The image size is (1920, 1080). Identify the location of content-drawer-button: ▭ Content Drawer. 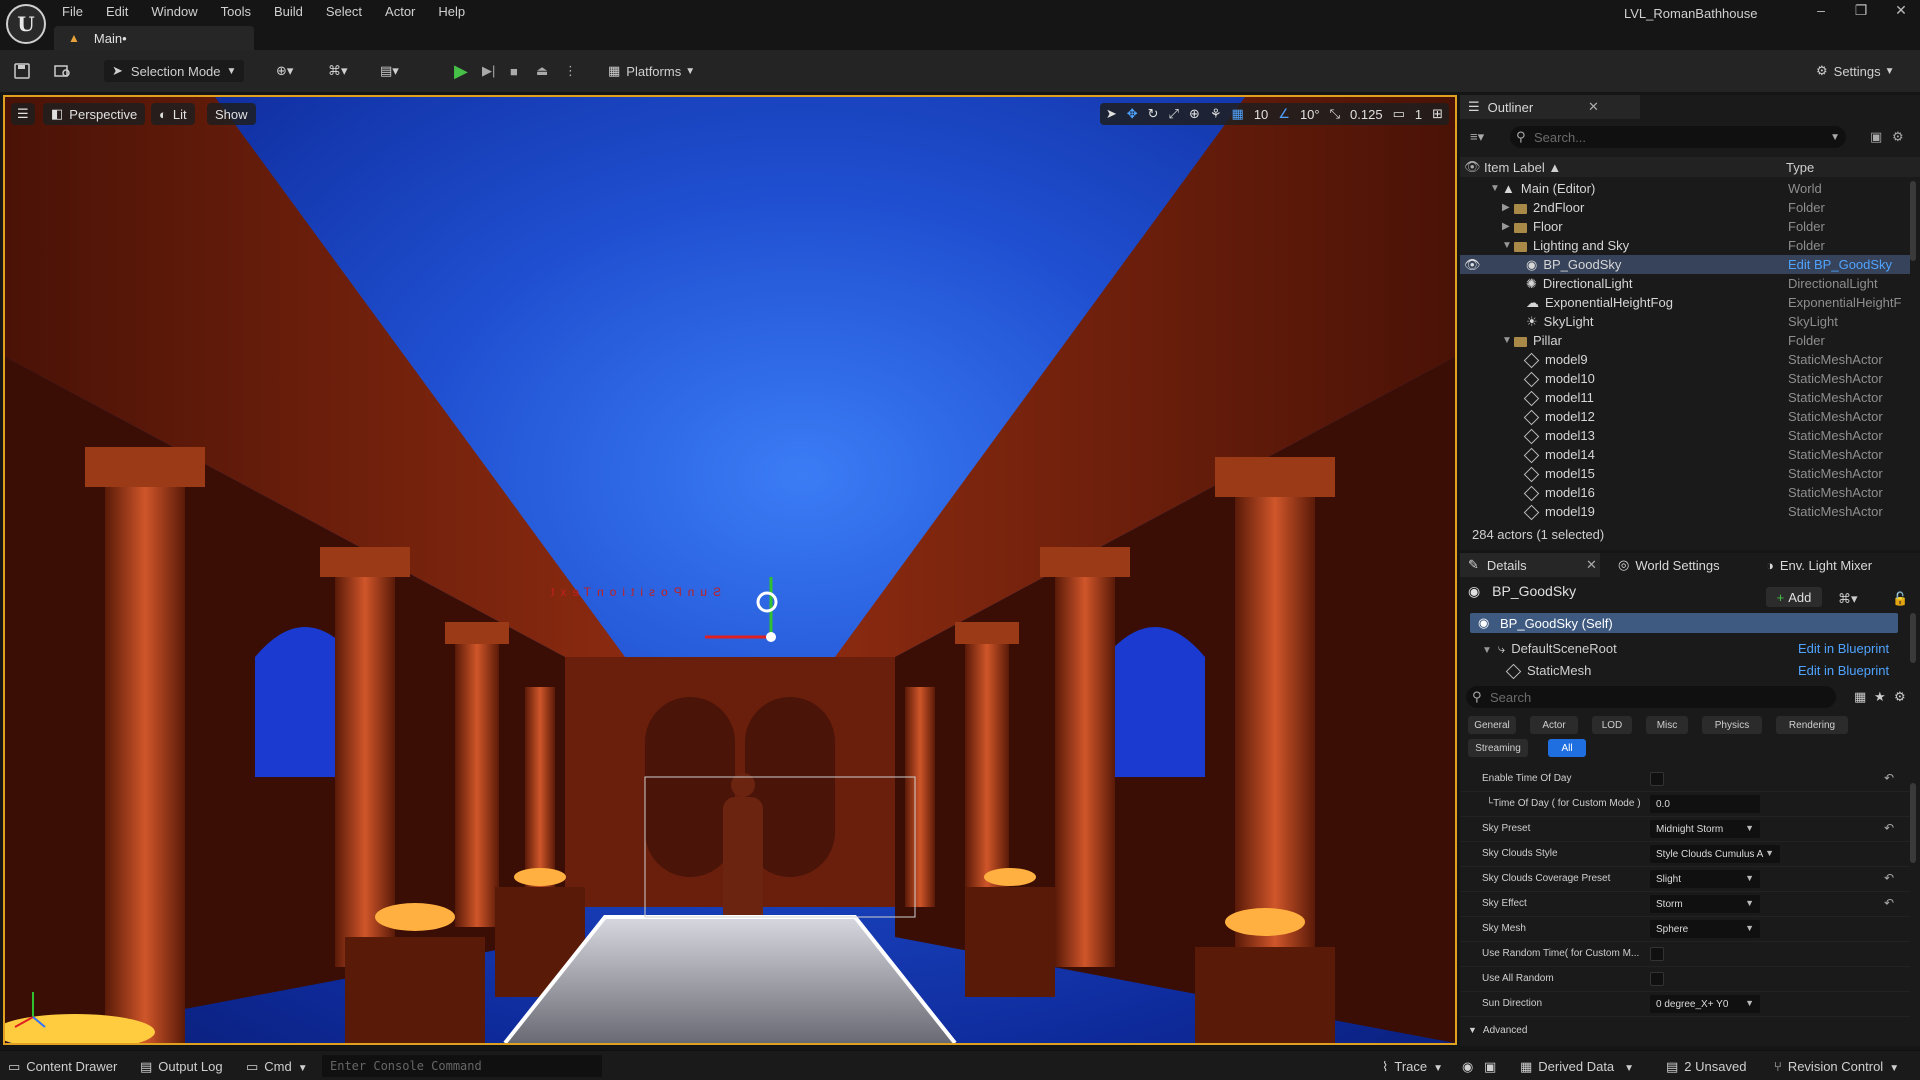
(62, 1067).